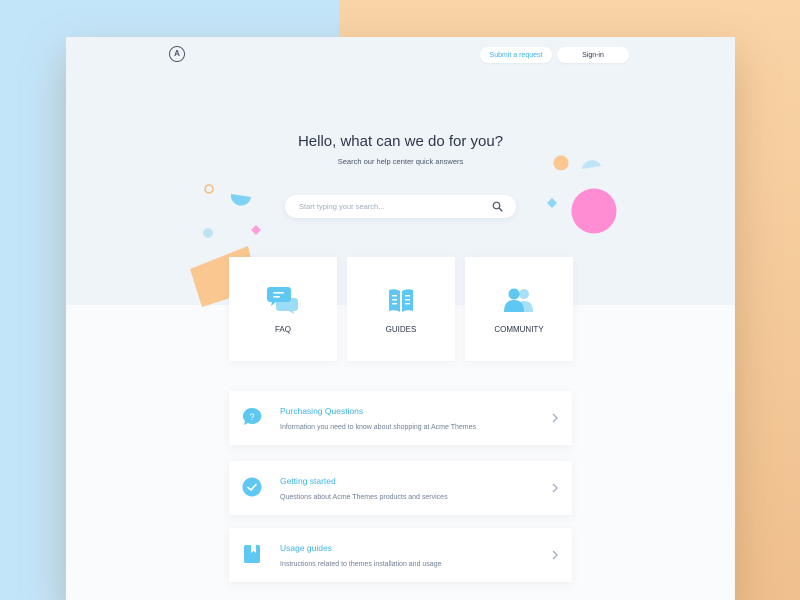  Describe the element at coordinates (400, 161) in the screenshot. I see `page-subtitle: Search our help center quick answers` at that location.